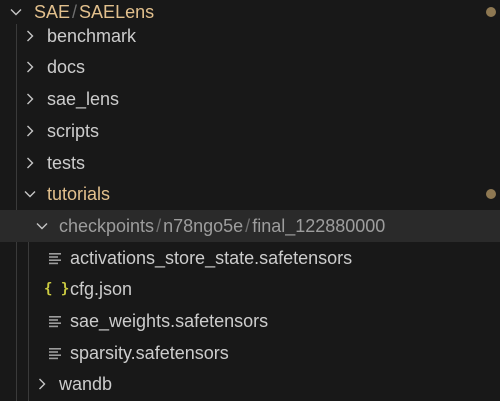 This screenshot has width=500, height=401. Describe the element at coordinates (250, 194) in the screenshot. I see `folder-row-tutorials: tutorials` at that location.